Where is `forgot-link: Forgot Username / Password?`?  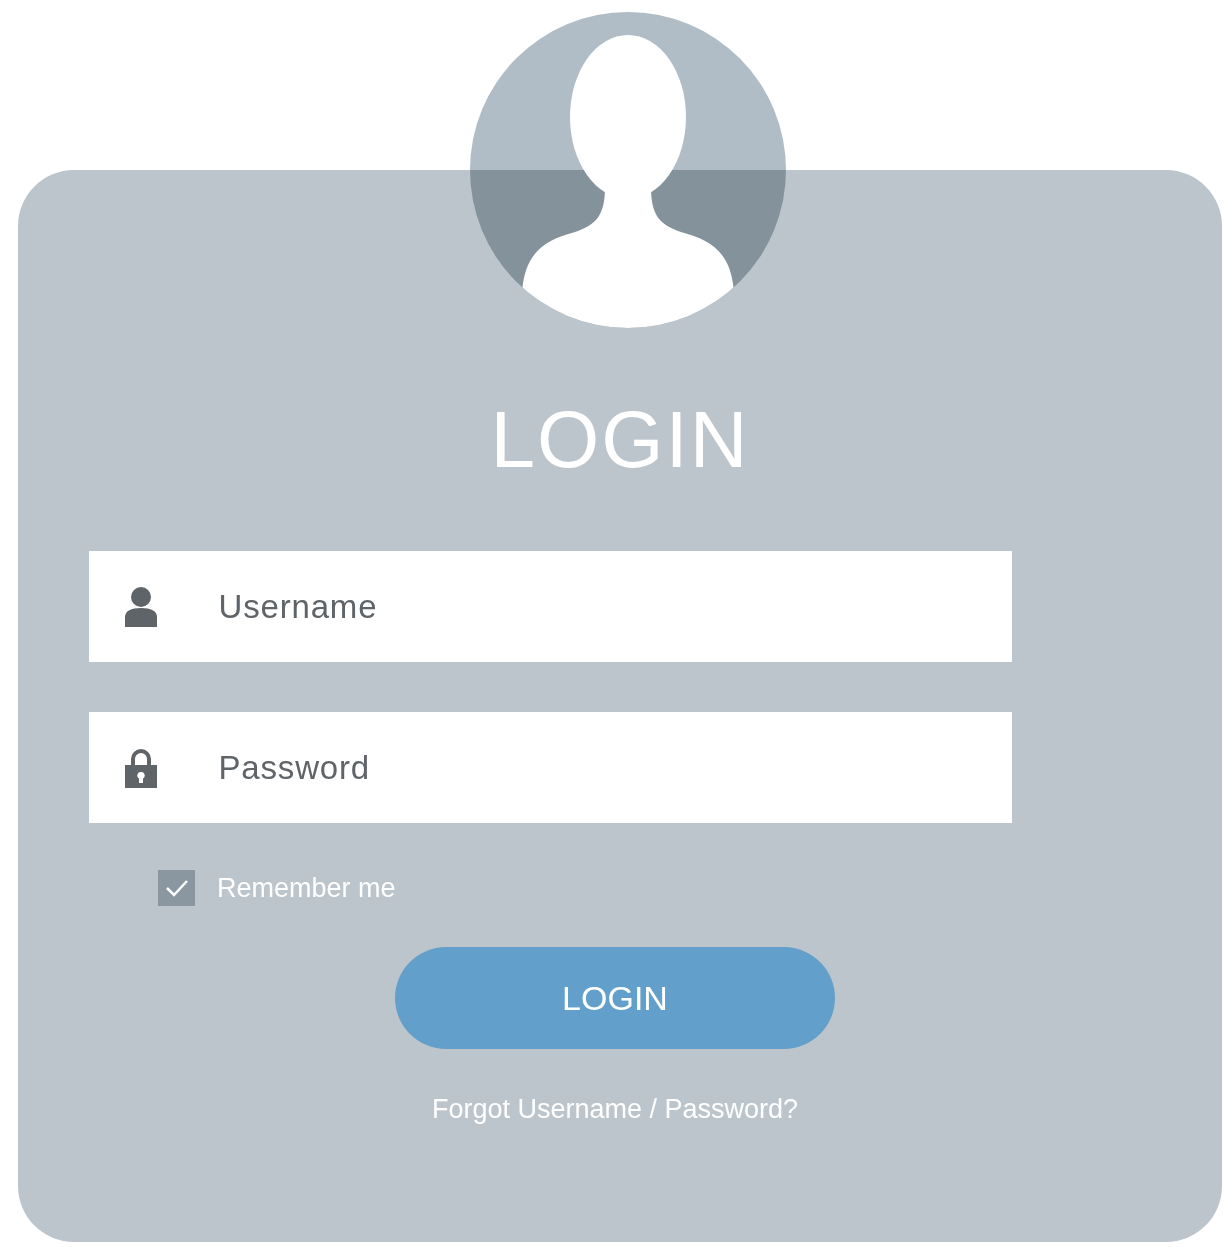
forgot-link: Forgot Username / Password? is located at coordinates (615, 1109).